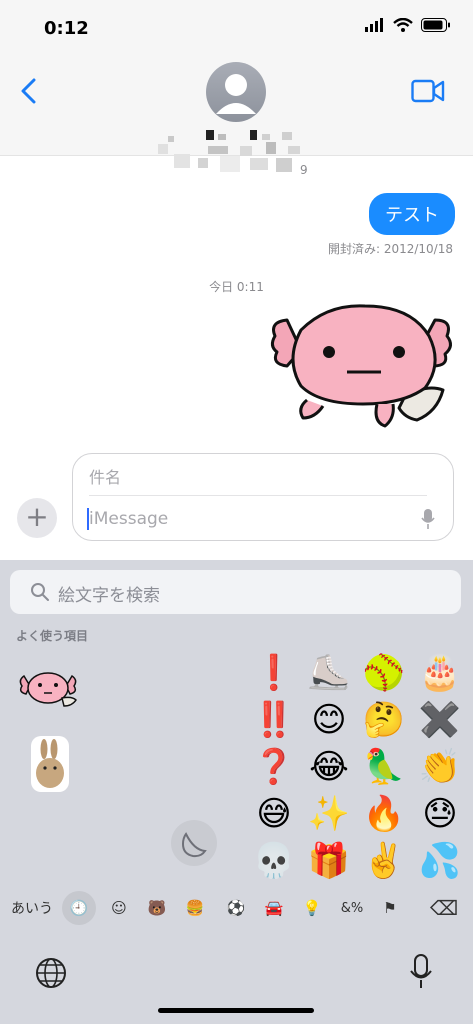 Image resolution: width=473 pixels, height=1024 pixels. Describe the element at coordinates (37, 518) in the screenshot. I see `add-attachment-button: +` at that location.